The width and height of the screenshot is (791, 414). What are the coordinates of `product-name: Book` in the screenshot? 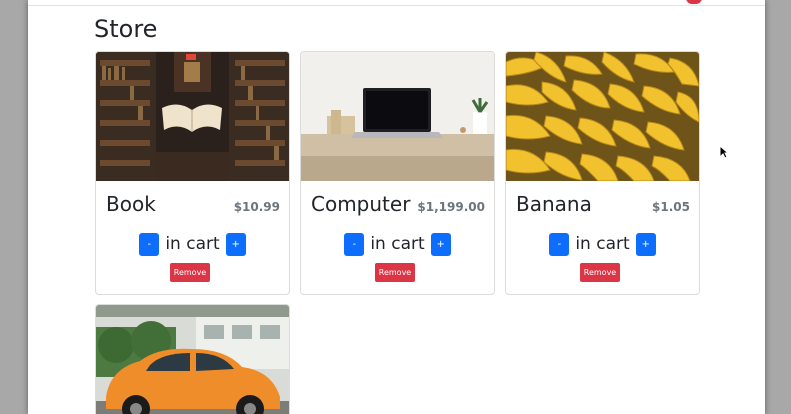 It's located at (131, 204).